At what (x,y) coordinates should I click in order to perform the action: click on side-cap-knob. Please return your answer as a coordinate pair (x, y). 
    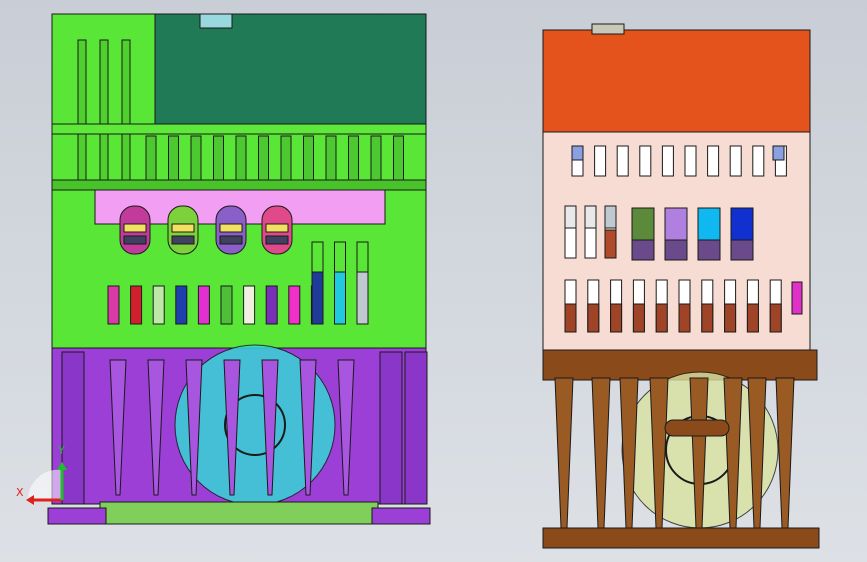
    Looking at the image, I should click on (608, 29).